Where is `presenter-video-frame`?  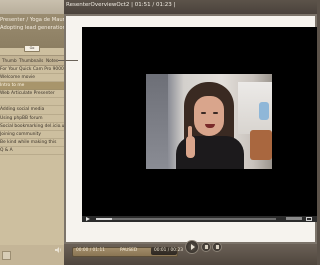
presenter-video-frame is located at coordinates (209, 121).